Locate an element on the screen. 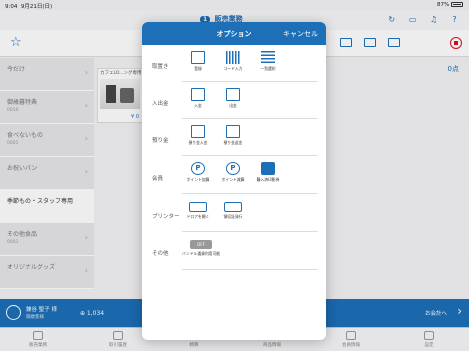 The width and height of the screenshot is (469, 351). divider is located at coordinates (250, 269).